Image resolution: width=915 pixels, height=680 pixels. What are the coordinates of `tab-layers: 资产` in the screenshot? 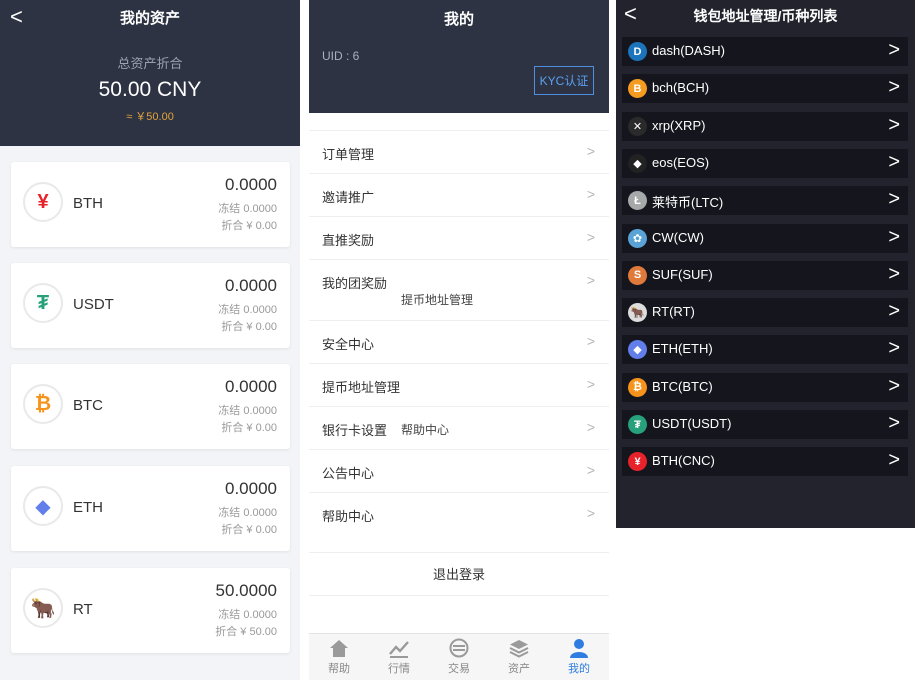 It's located at (519, 657).